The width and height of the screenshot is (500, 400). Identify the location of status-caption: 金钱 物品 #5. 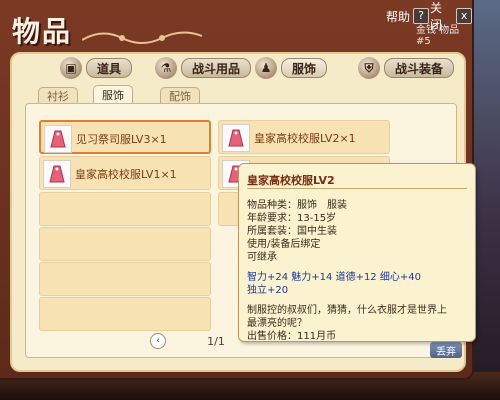
(438, 36).